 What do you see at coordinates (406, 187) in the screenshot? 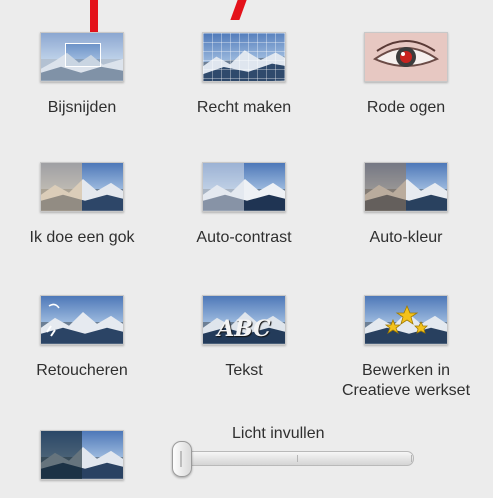
I see `auto-color-icon` at bounding box center [406, 187].